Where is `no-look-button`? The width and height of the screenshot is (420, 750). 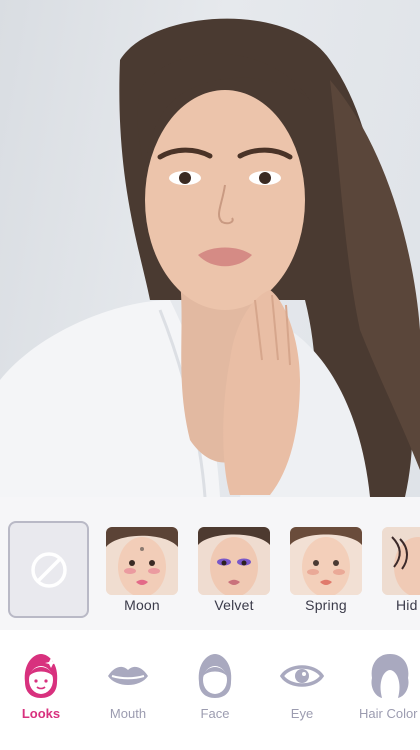
no-look-button is located at coordinates (48, 569).